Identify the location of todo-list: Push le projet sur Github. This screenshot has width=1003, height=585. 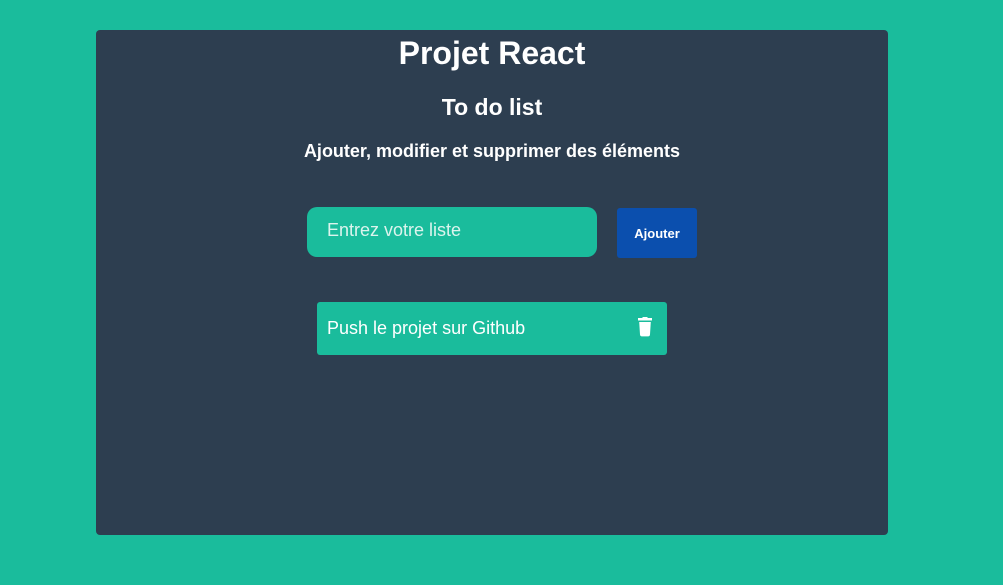
(492, 328).